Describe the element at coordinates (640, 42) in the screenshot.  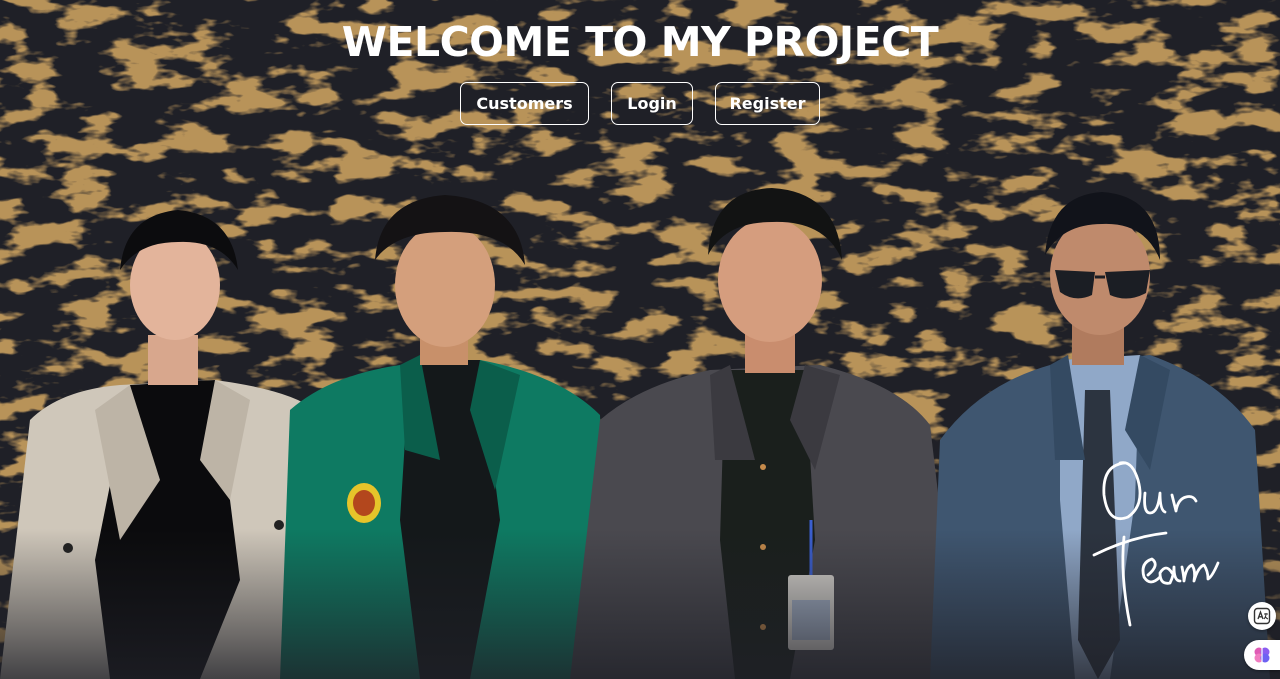
I see `page-title: WELCOME TO MY PROJECT` at that location.